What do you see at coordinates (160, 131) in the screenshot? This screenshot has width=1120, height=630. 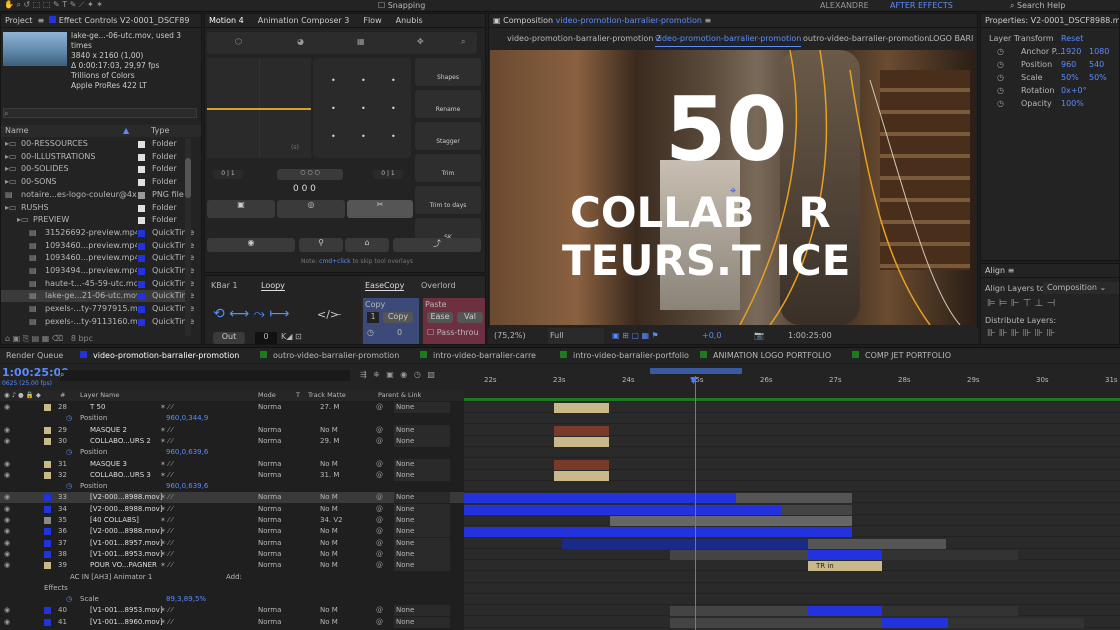 I see `col-type: Type` at bounding box center [160, 131].